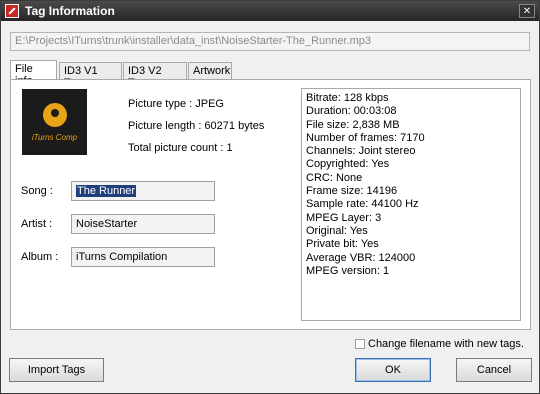 This screenshot has width=540, height=394. Describe the element at coordinates (37, 191) in the screenshot. I see `song-label: Song :` at that location.